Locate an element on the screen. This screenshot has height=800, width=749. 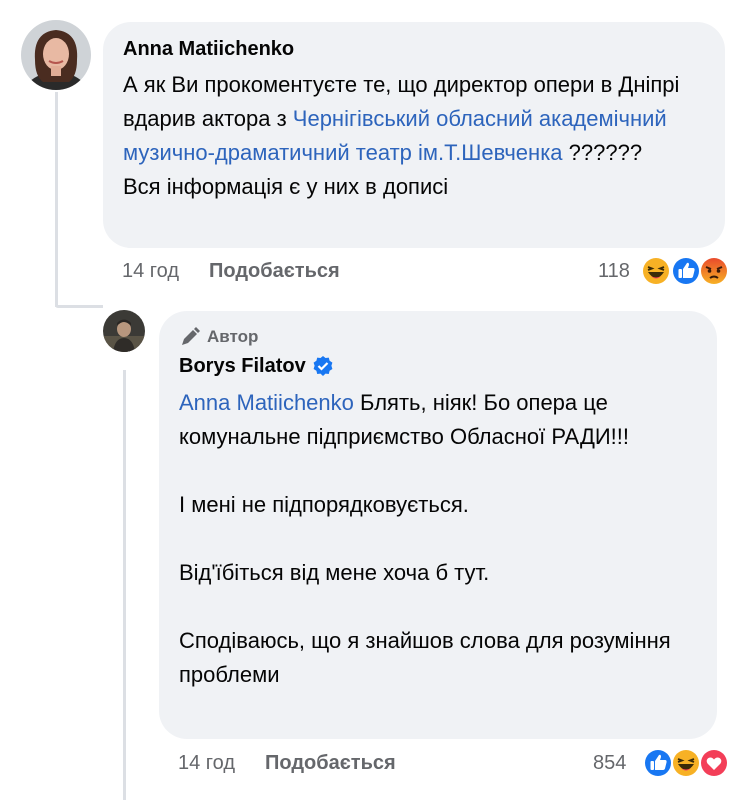
comment-text-part2: ?????? is located at coordinates (602, 152).